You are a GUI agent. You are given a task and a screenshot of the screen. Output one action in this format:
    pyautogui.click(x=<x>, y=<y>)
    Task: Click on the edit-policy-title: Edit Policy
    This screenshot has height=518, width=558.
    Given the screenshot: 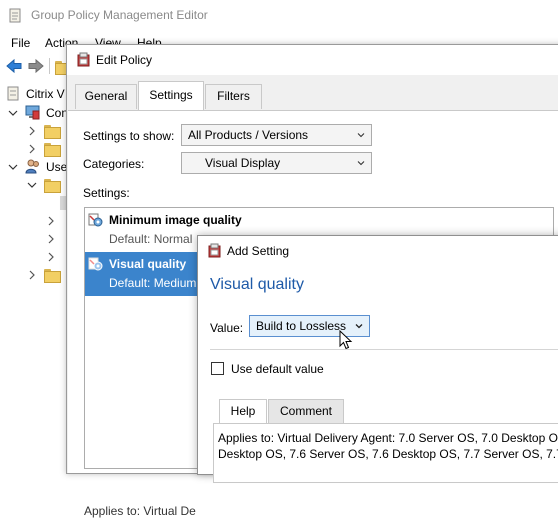 What is the action you would take?
    pyautogui.click(x=124, y=60)
    